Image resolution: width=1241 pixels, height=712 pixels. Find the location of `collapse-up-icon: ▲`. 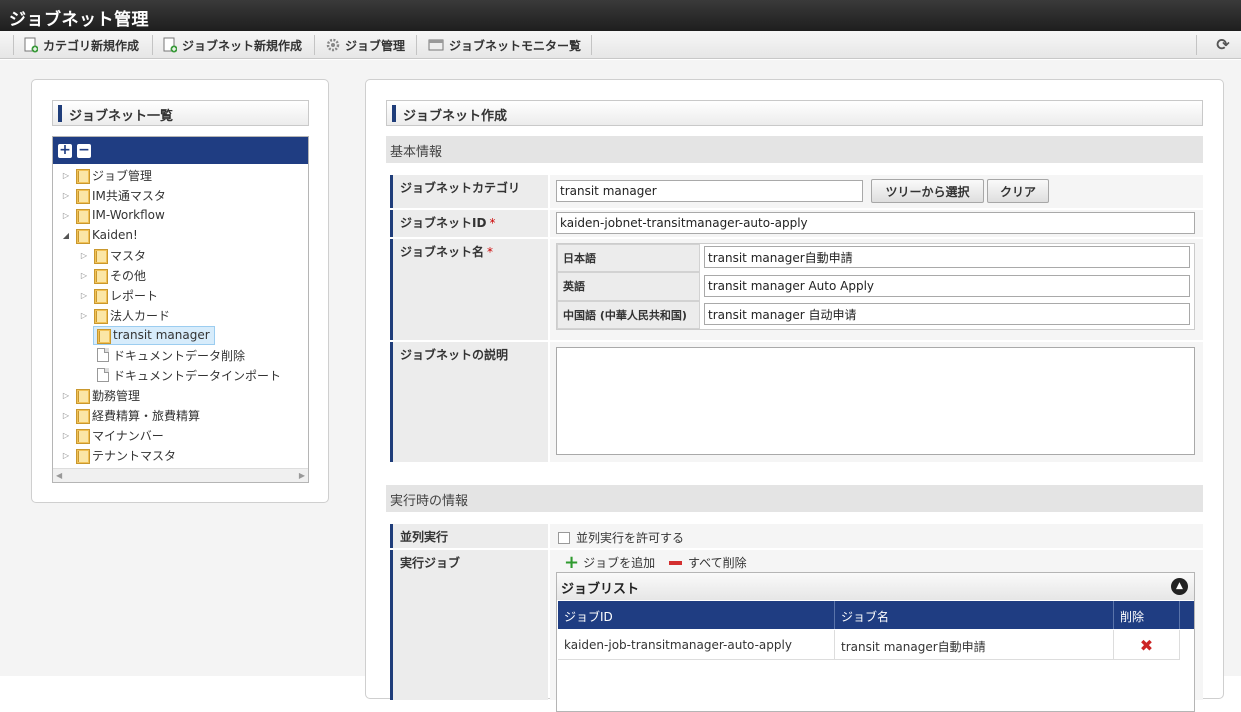

collapse-up-icon: ▲ is located at coordinates (1179, 586).